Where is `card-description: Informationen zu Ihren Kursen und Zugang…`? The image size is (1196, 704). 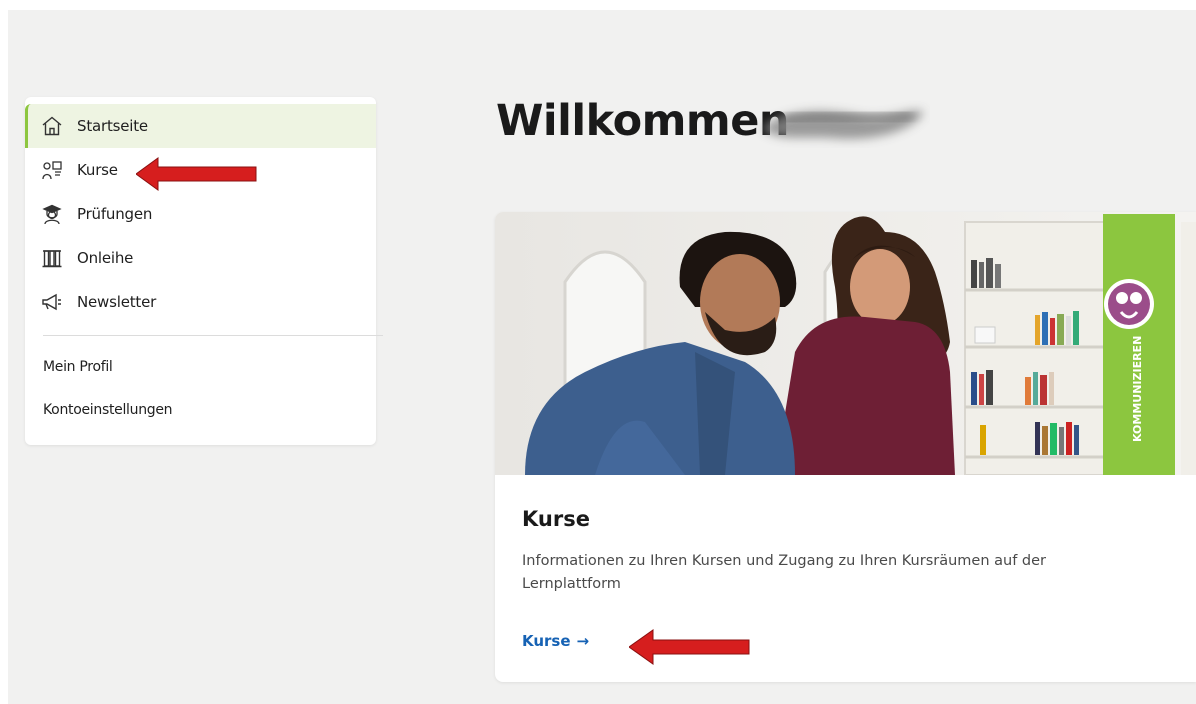 card-description: Informationen zu Ihren Kursen und Zugang… is located at coordinates (784, 572).